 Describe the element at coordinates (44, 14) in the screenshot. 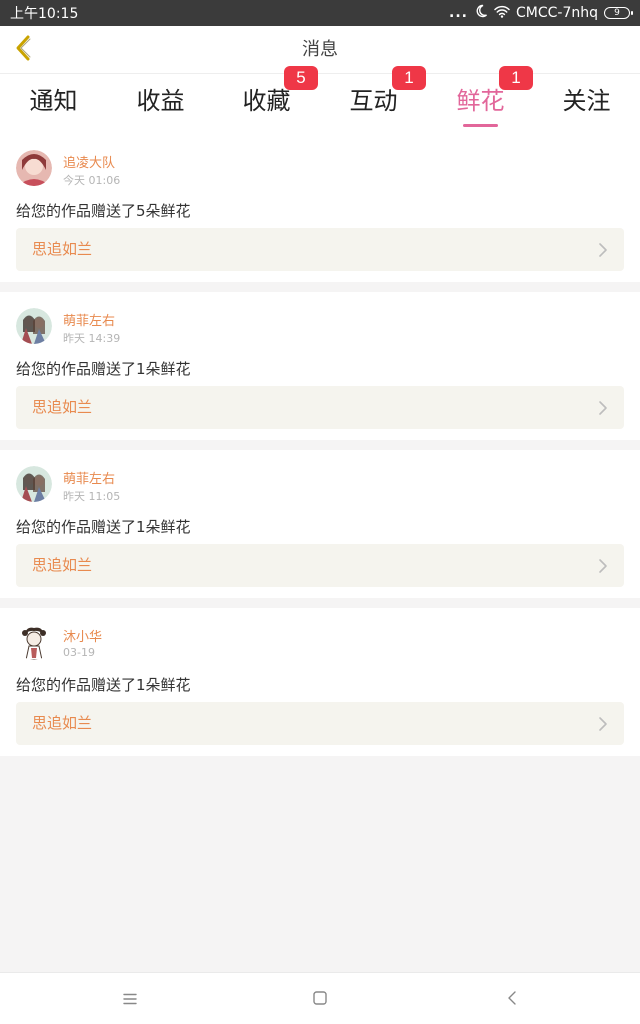

I see `status-time: 上午10:15` at that location.